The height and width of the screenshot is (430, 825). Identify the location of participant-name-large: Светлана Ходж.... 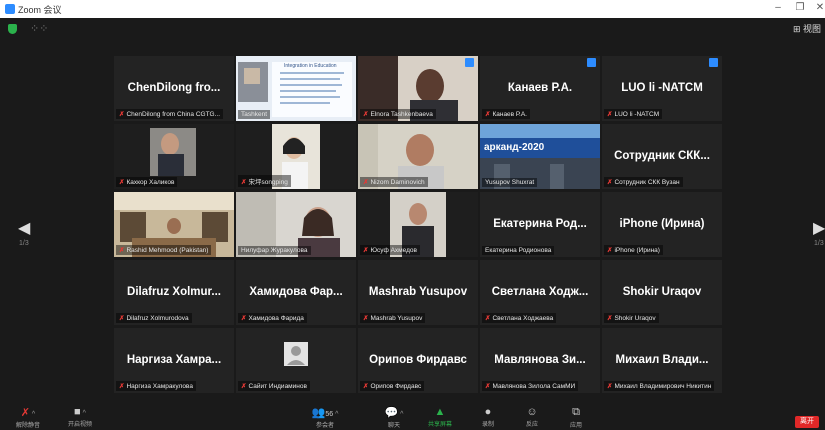
(540, 292).